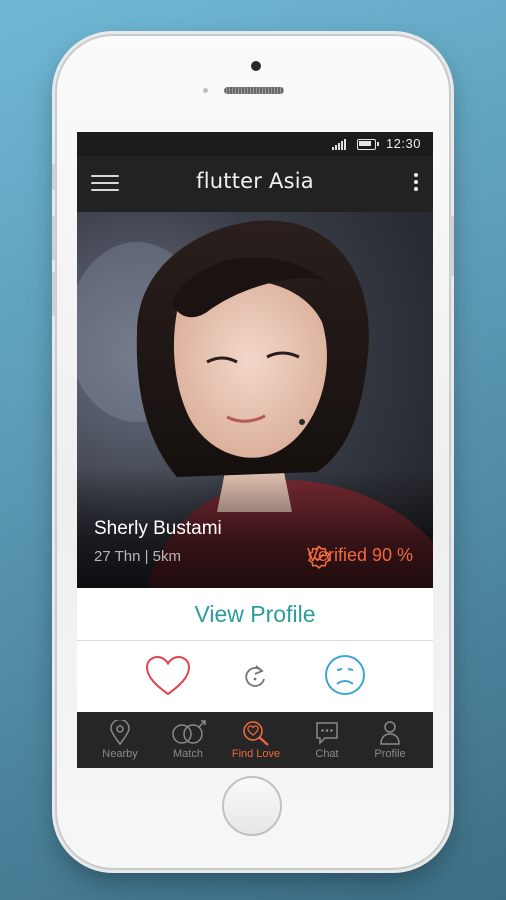  I want to click on status-time: 12:30, so click(403, 143).